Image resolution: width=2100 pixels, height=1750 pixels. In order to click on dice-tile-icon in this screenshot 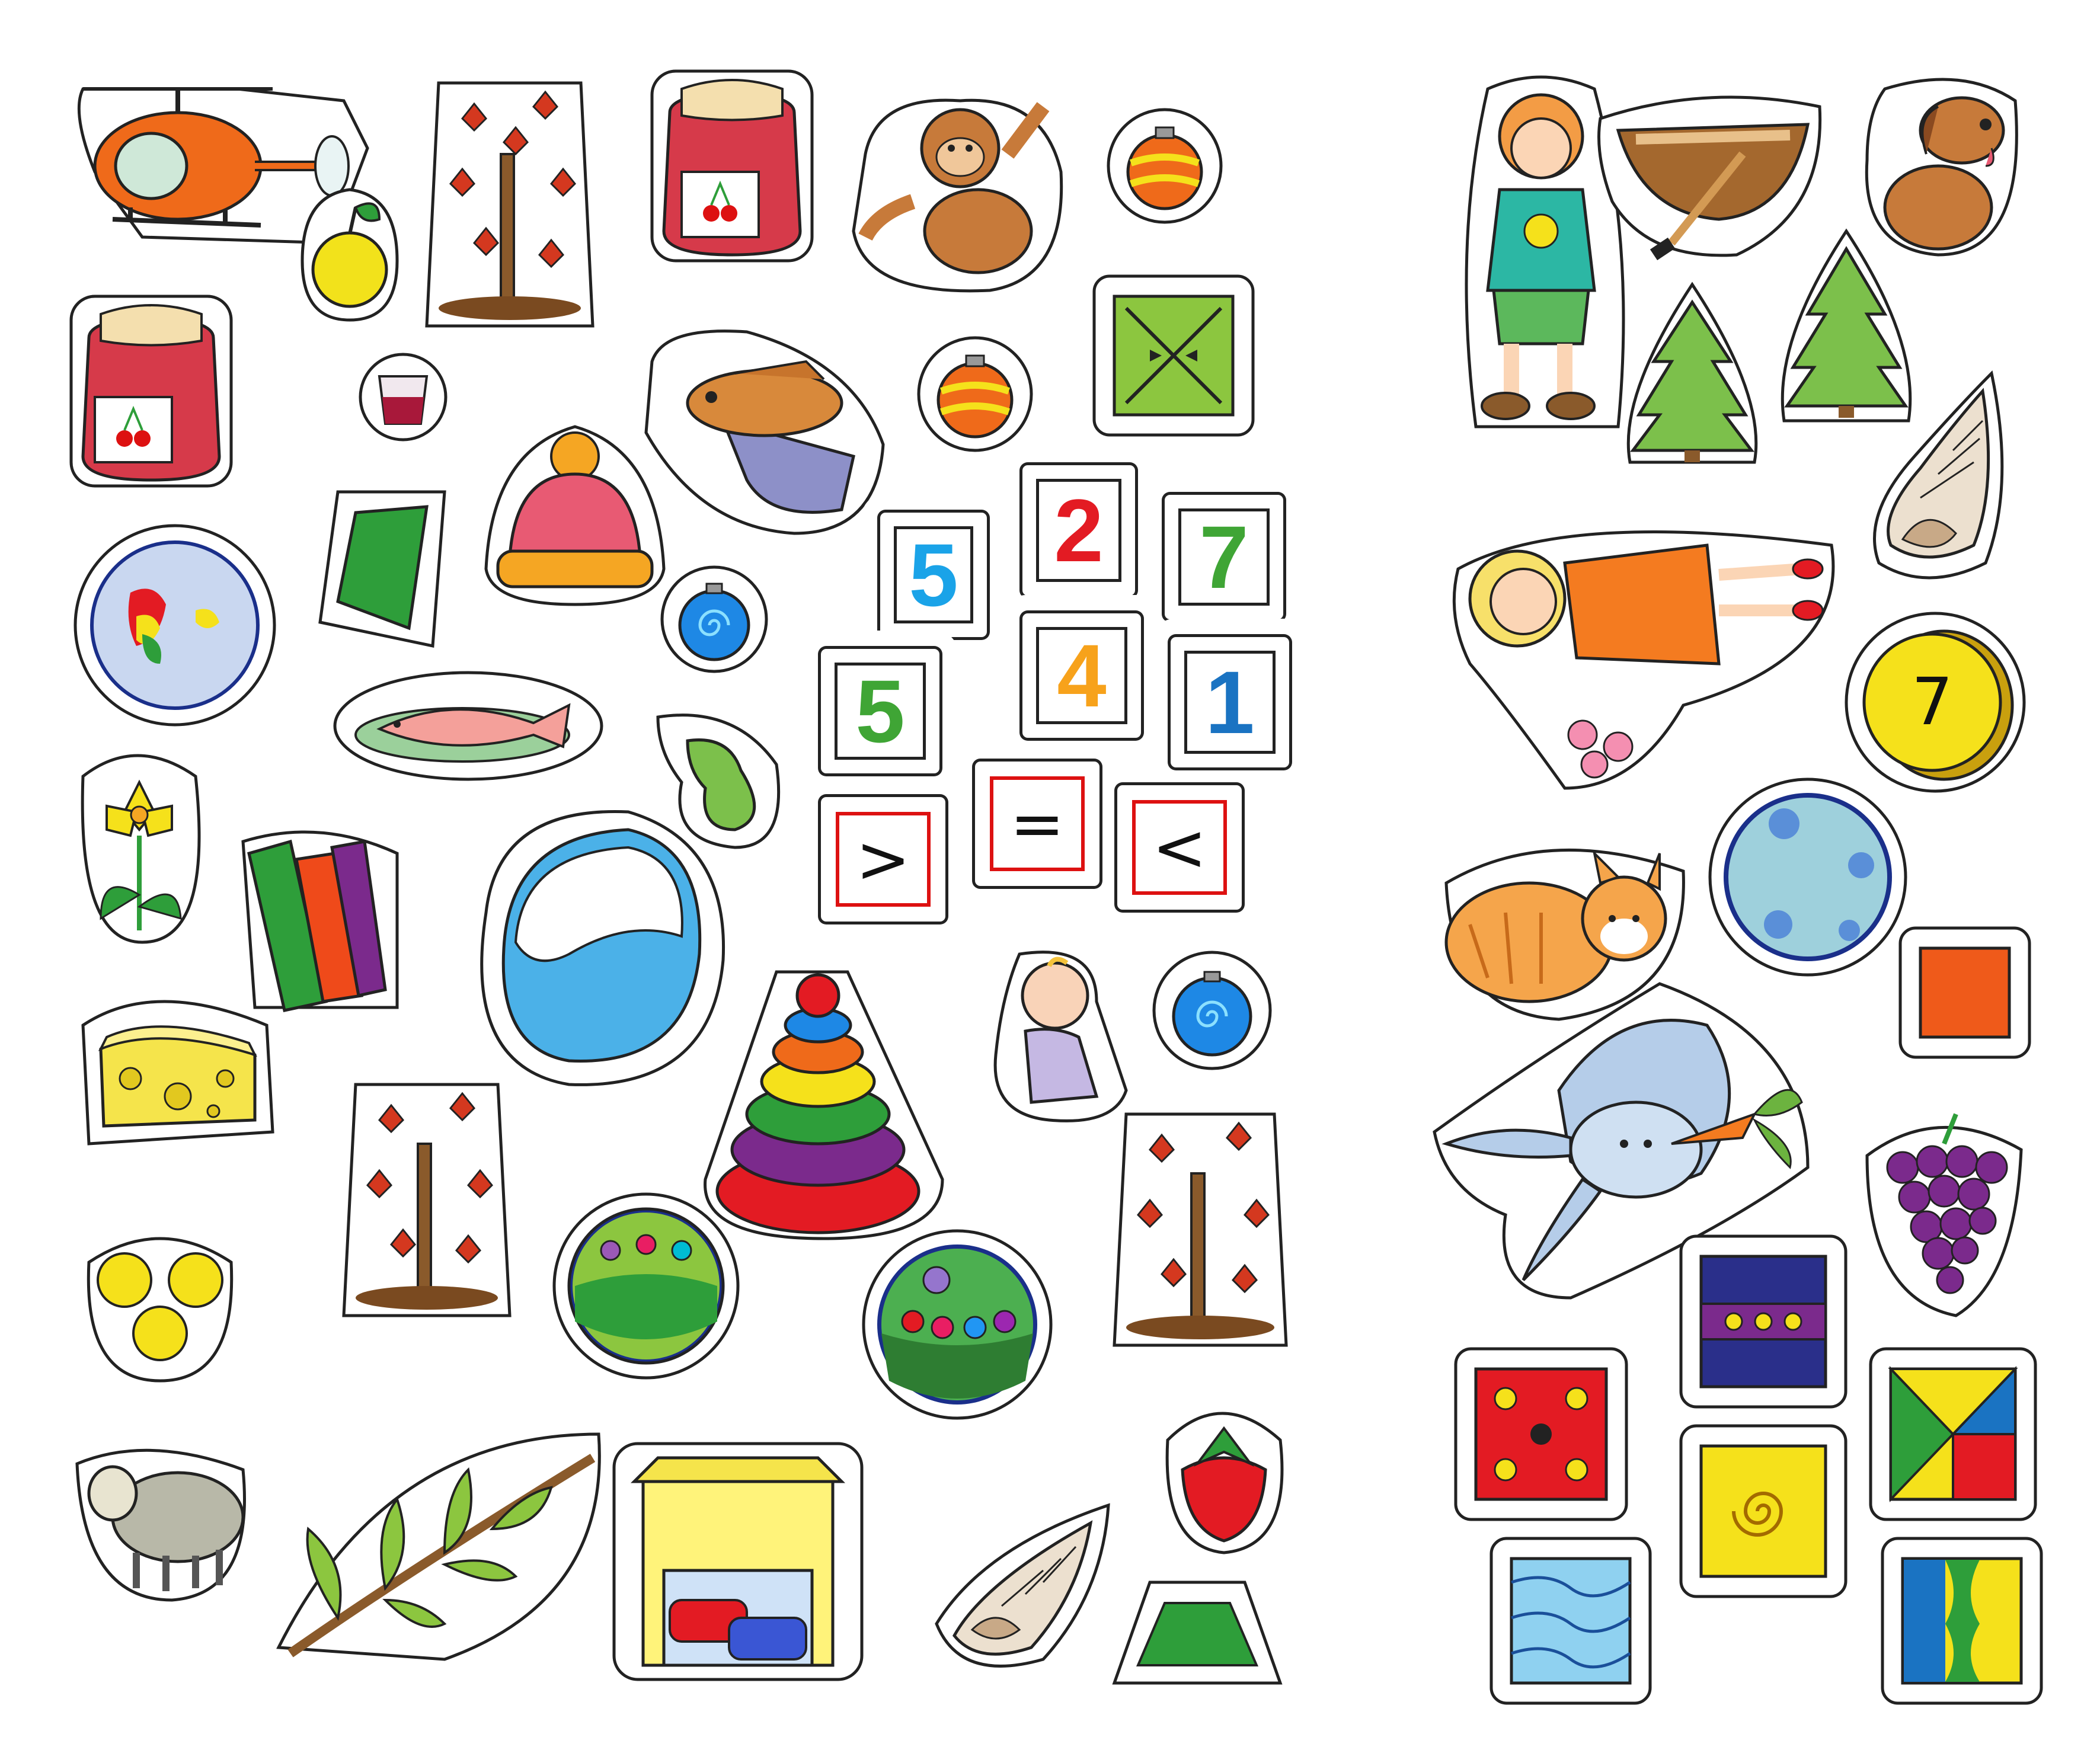, I will do `click(1541, 1434)`.